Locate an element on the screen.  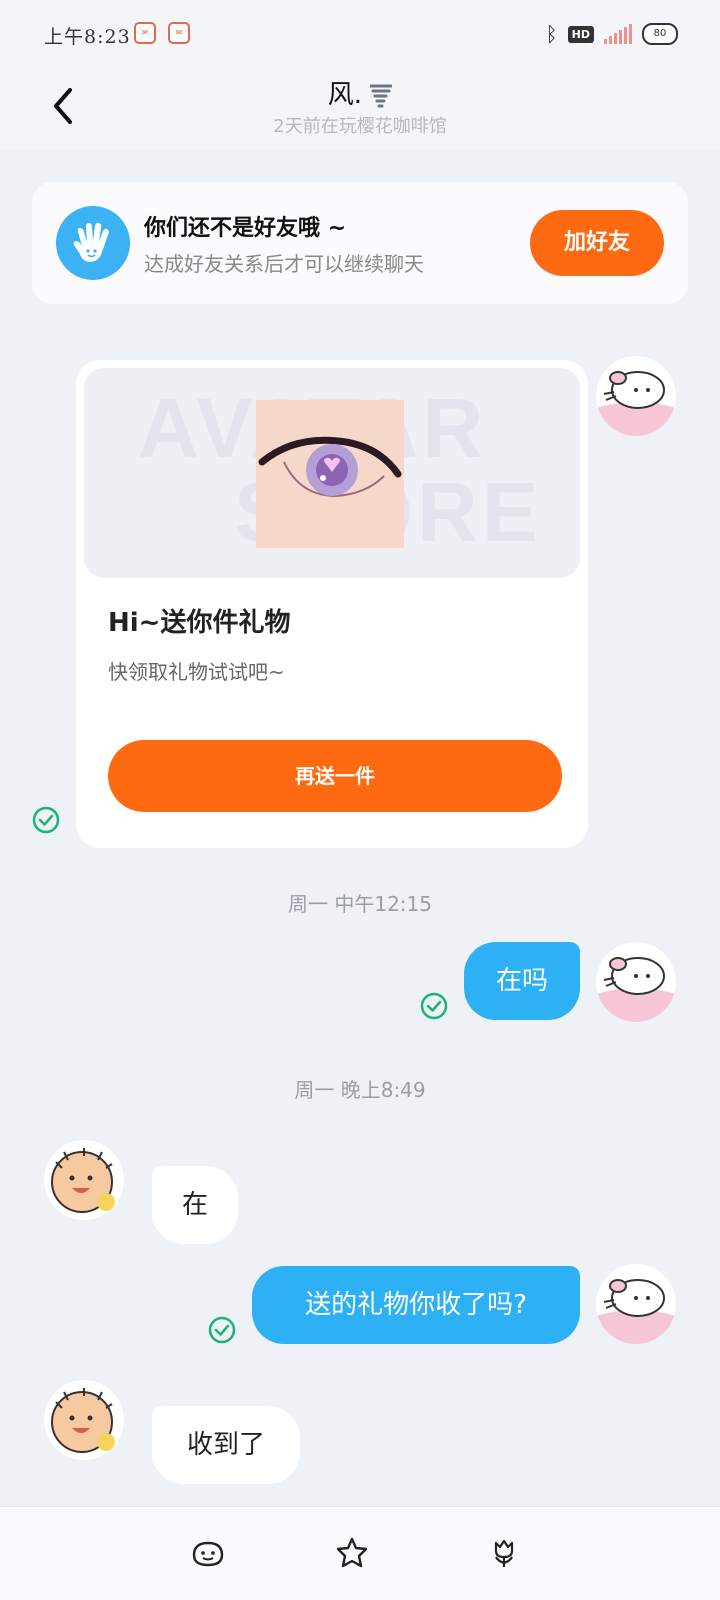
add-friend-button: 加好友 is located at coordinates (597, 243).